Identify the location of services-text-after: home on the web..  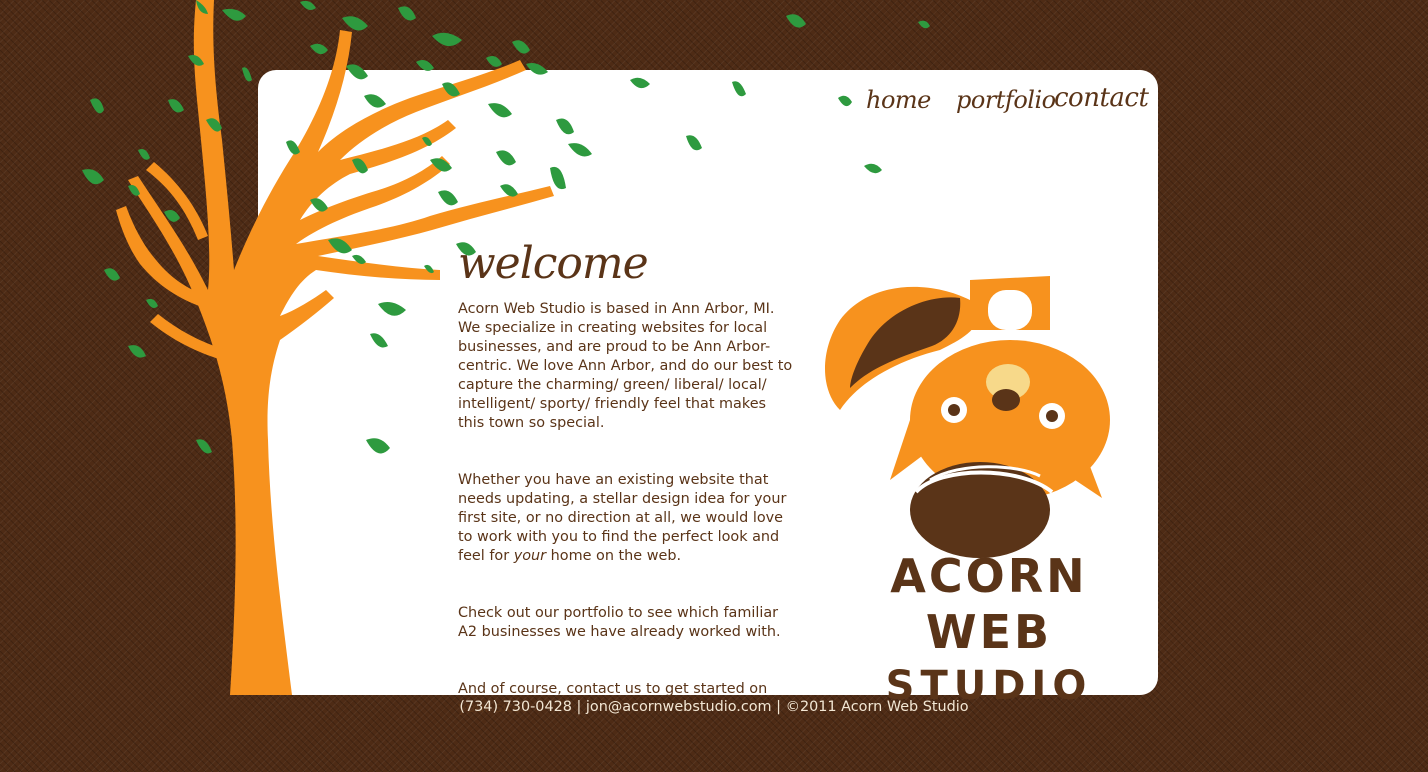
(614, 556).